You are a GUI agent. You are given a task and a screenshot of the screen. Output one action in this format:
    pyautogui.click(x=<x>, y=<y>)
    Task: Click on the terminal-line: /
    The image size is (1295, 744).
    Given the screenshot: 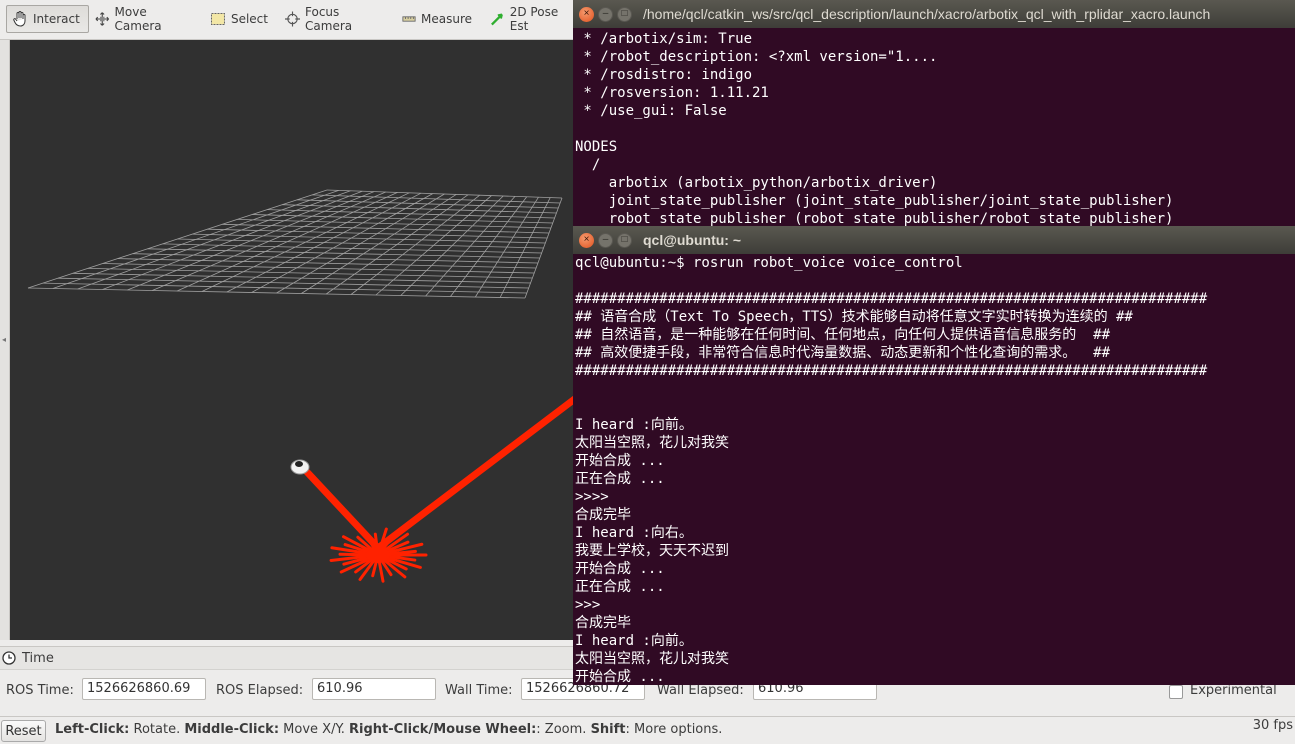 What is the action you would take?
    pyautogui.click(x=588, y=165)
    